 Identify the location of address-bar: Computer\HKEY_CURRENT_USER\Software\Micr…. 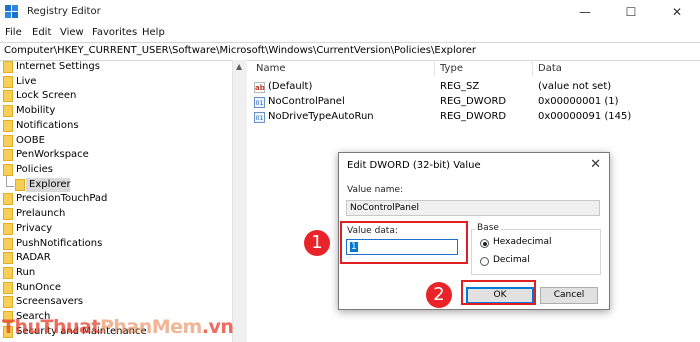
(350, 51).